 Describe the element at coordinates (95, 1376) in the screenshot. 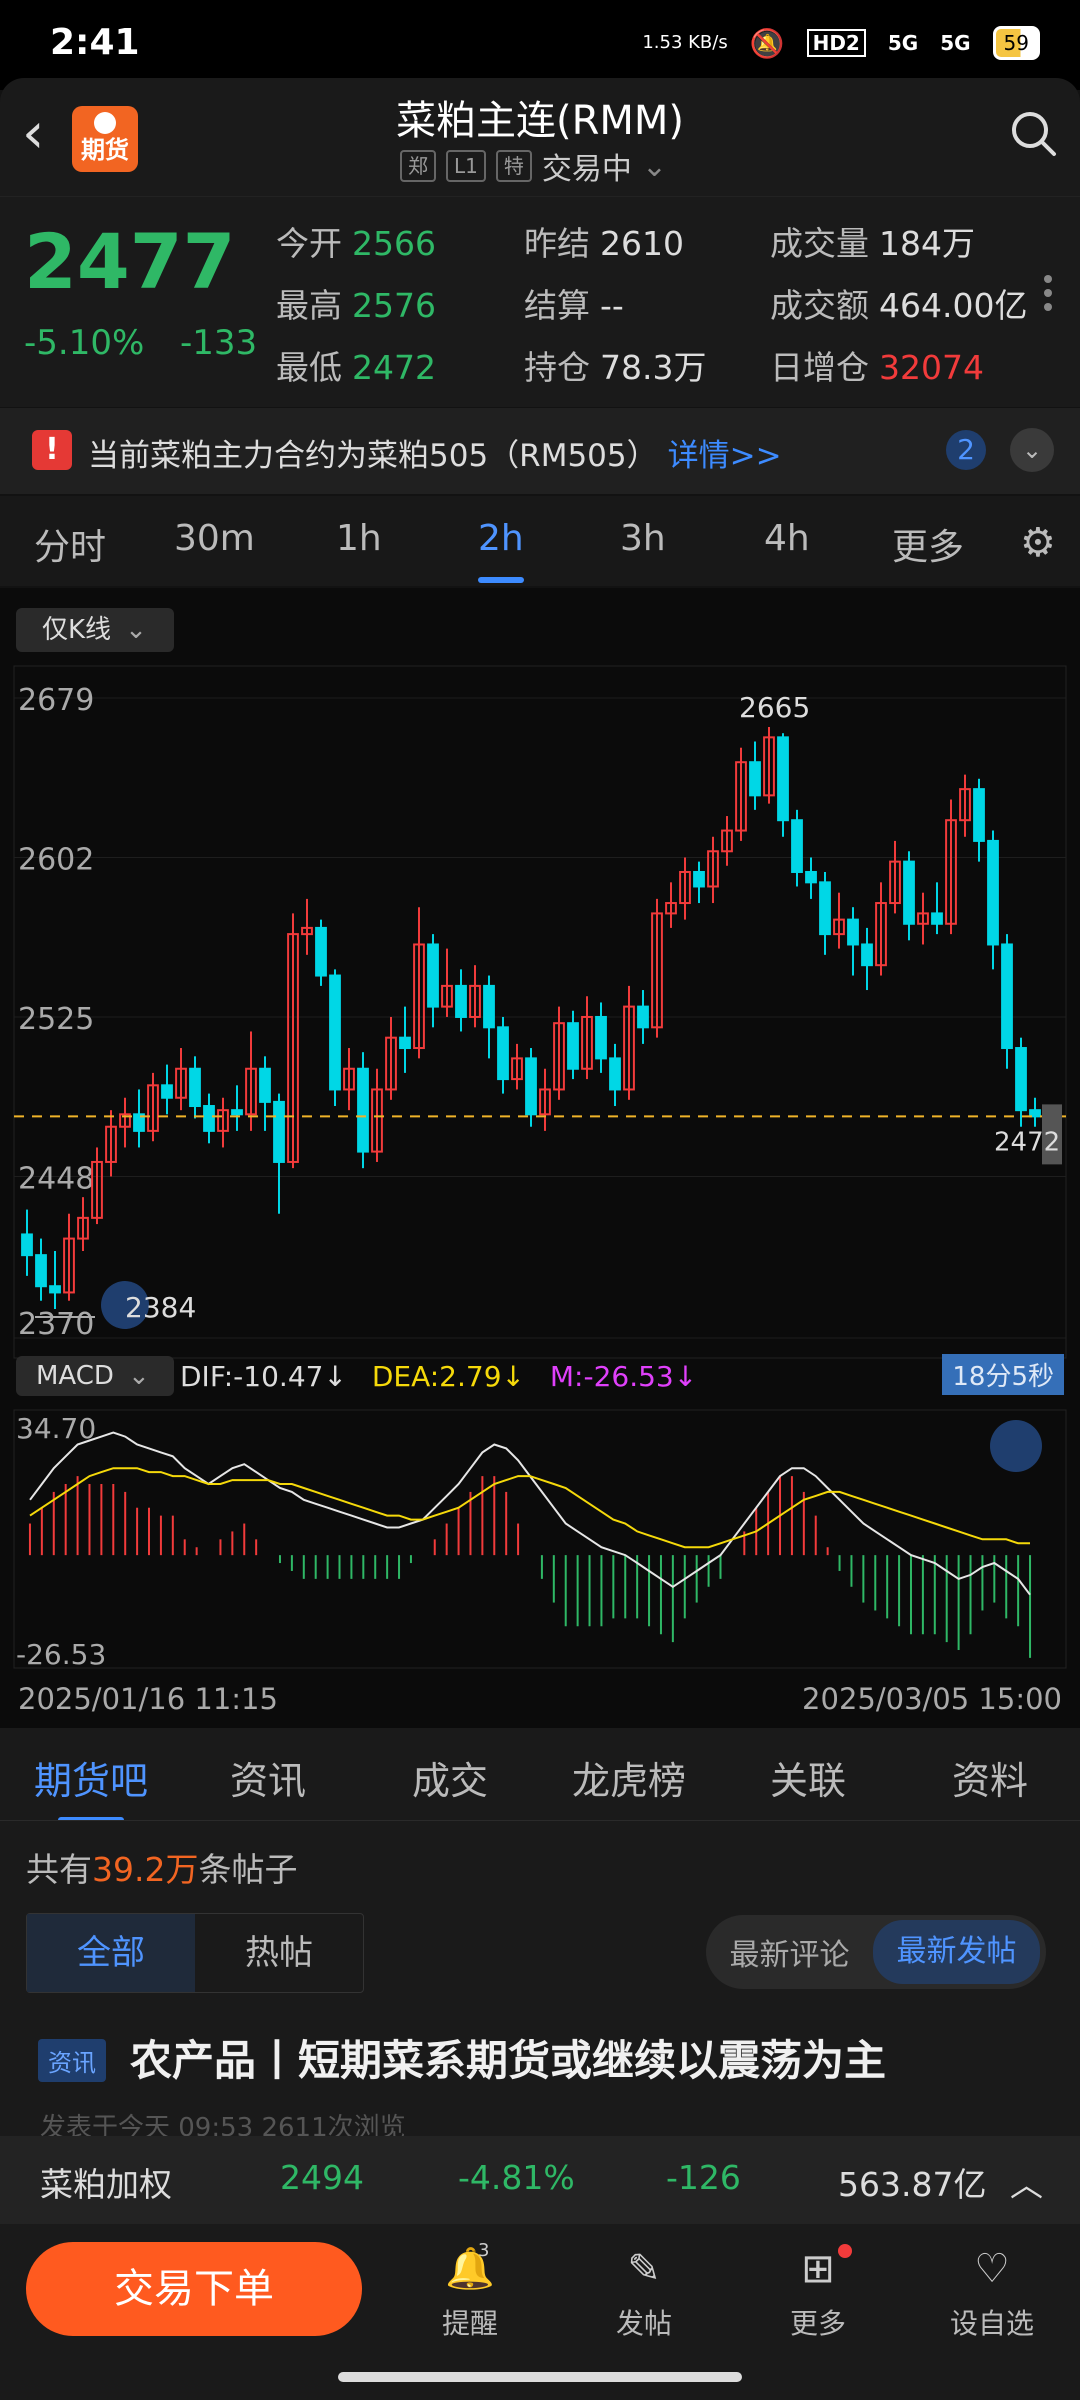

I see `indicator-select: MACD ⌄` at that location.